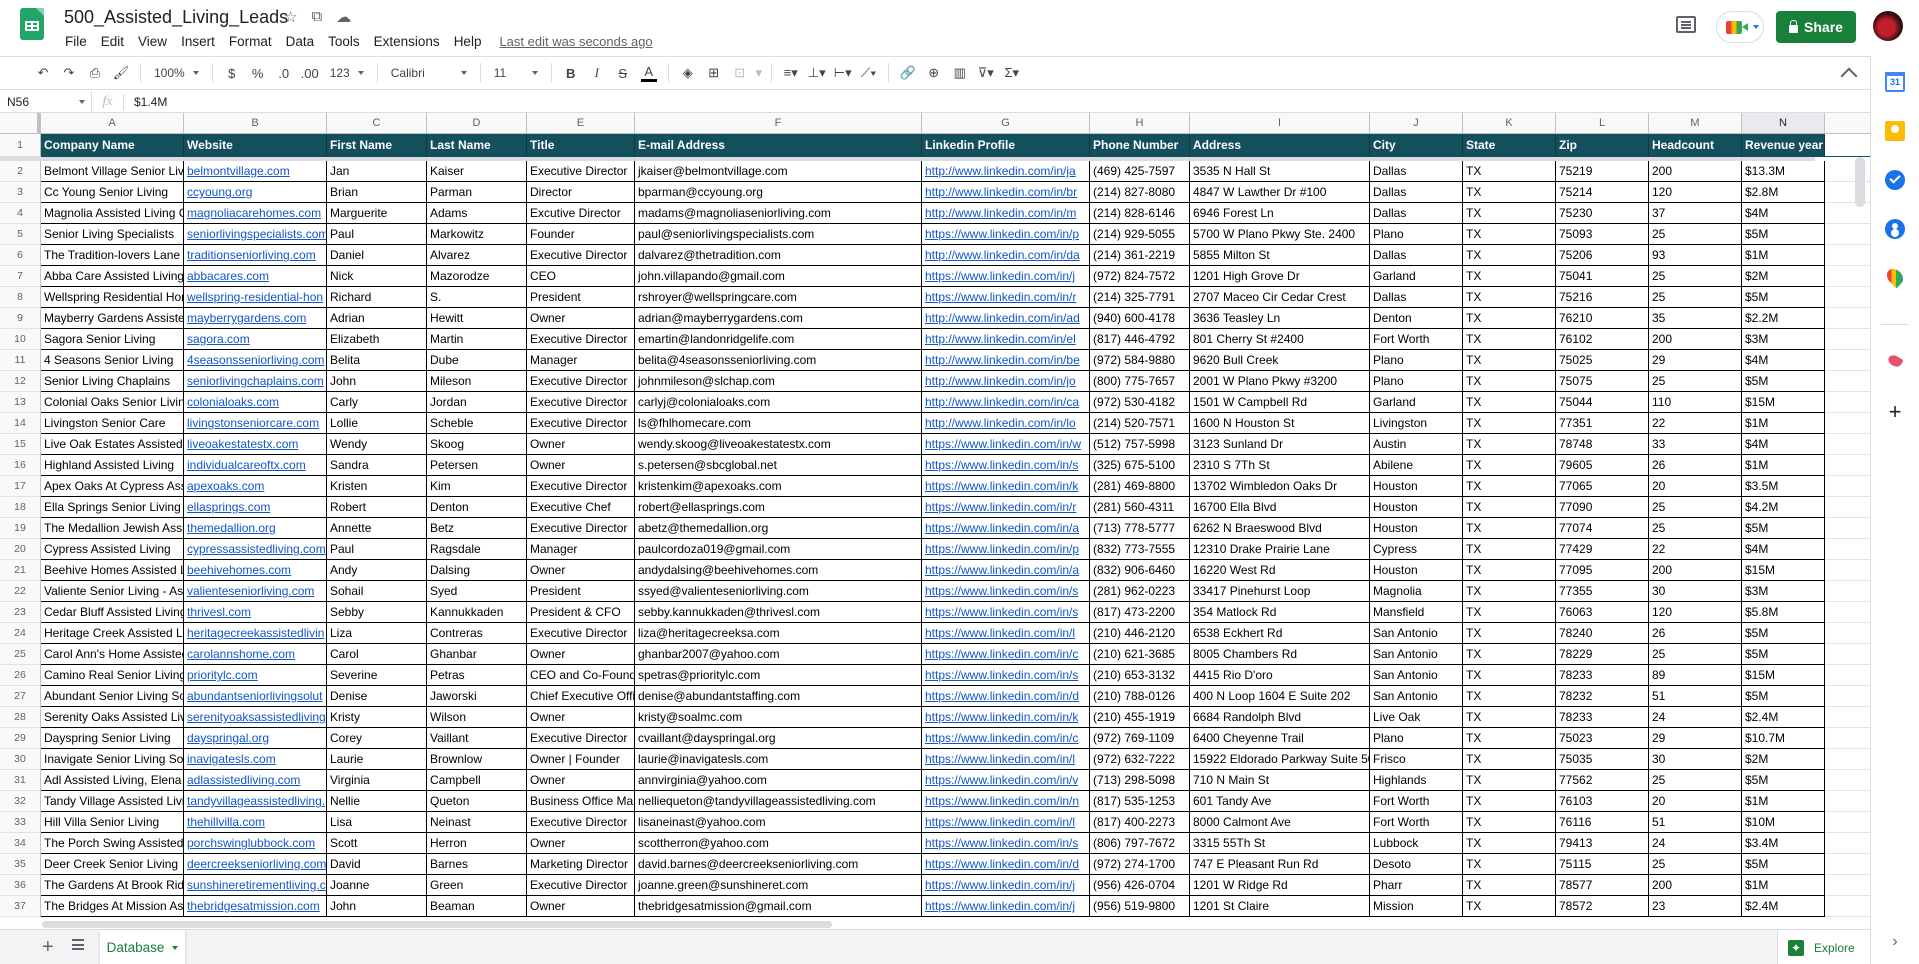 The image size is (1919, 964). What do you see at coordinates (377, 297) in the screenshot?
I see `cell: Richard` at bounding box center [377, 297].